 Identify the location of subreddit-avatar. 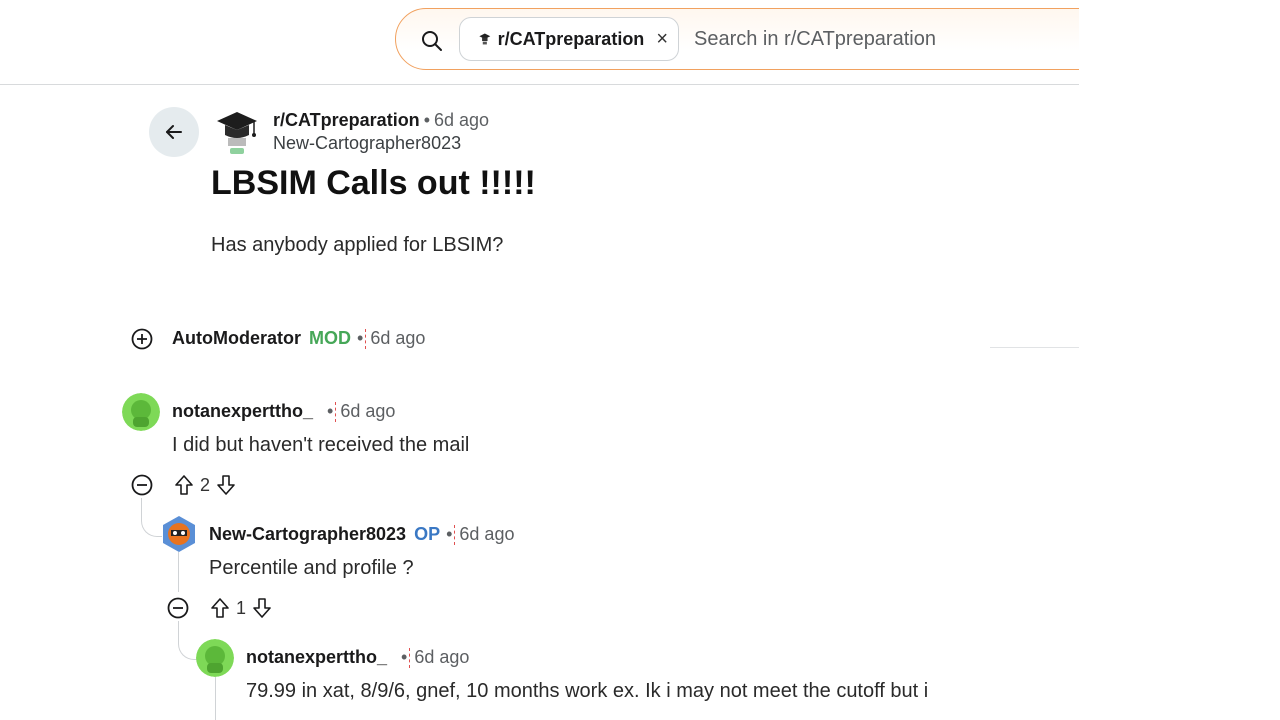
(237, 132).